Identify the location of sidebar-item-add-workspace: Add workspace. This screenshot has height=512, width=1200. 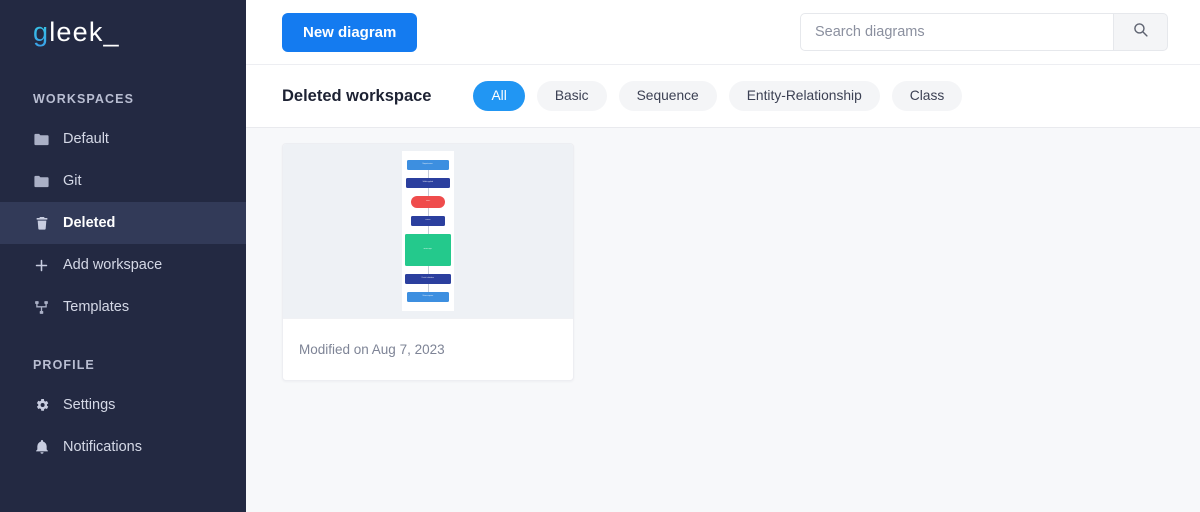
(123, 265).